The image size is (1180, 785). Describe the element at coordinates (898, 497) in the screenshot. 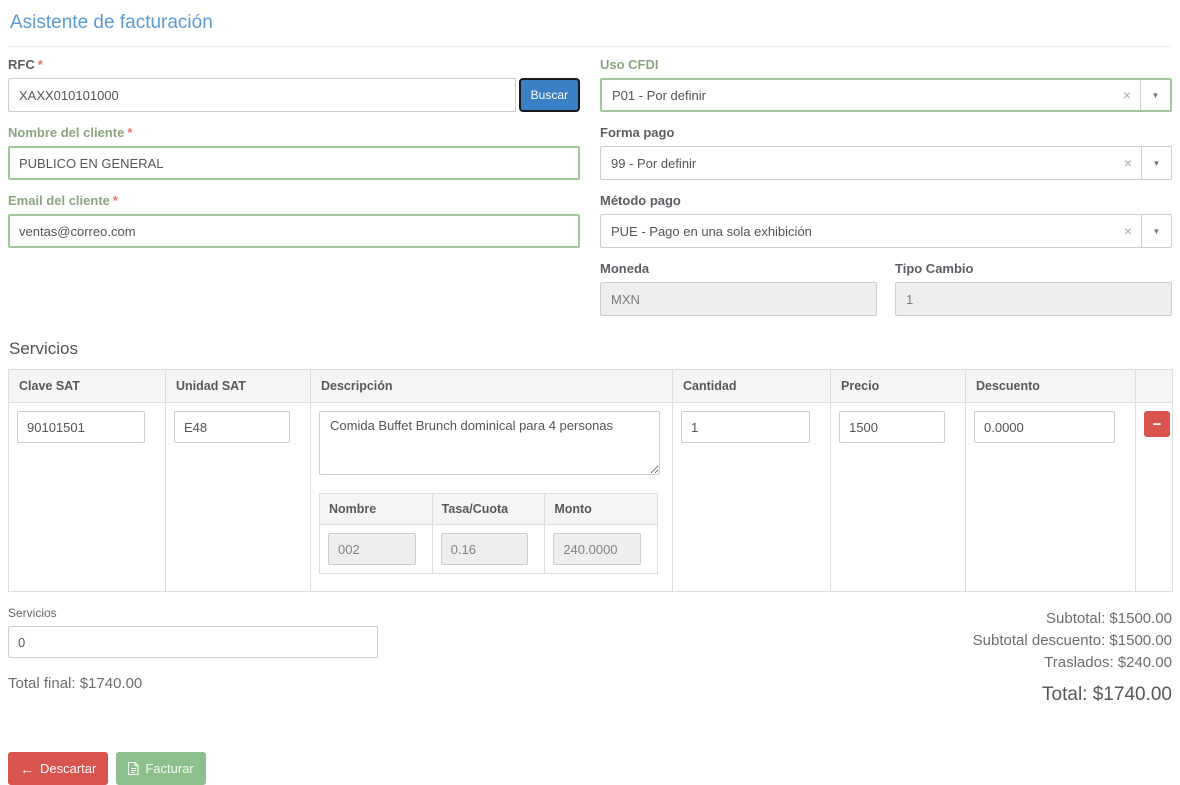

I see `precio-cell` at that location.